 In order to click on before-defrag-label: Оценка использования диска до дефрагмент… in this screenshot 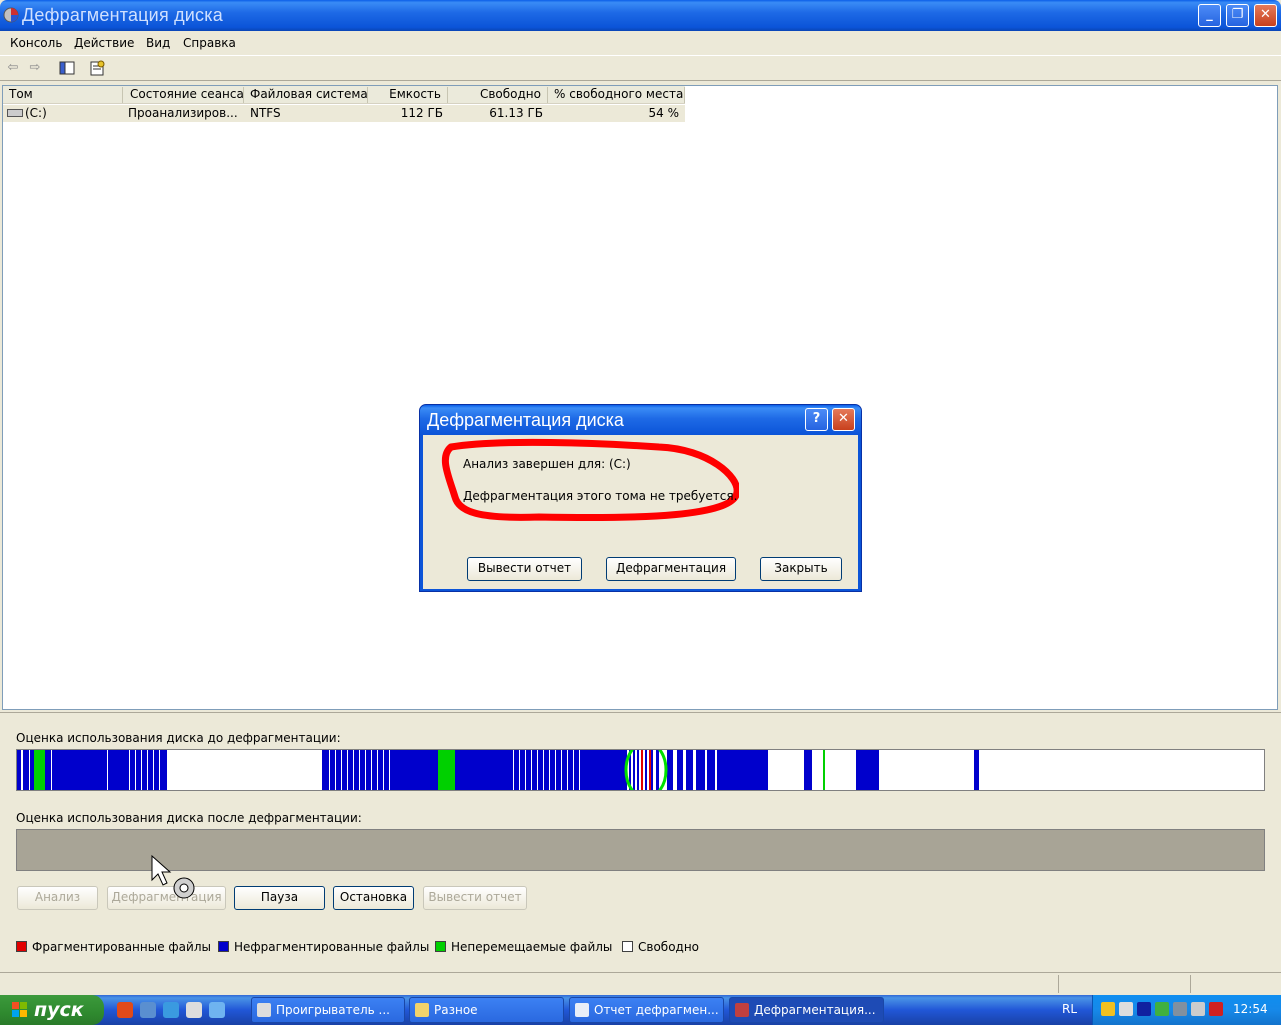, I will do `click(178, 738)`.